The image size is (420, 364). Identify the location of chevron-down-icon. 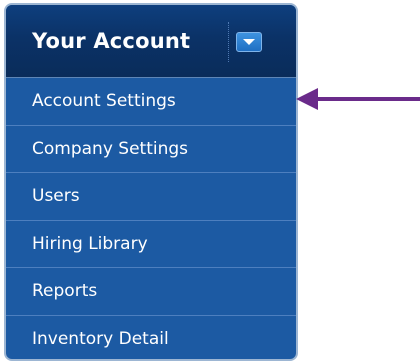
(249, 42).